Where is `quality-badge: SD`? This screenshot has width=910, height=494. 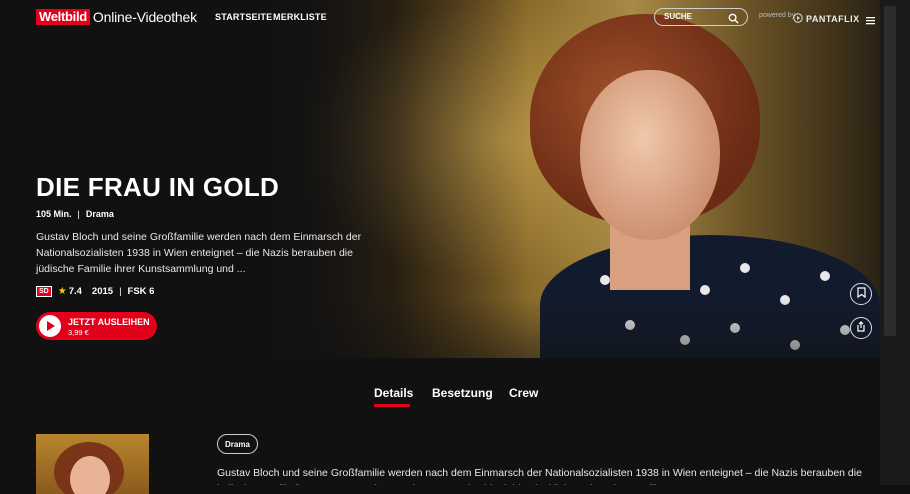 quality-badge: SD is located at coordinates (44, 291).